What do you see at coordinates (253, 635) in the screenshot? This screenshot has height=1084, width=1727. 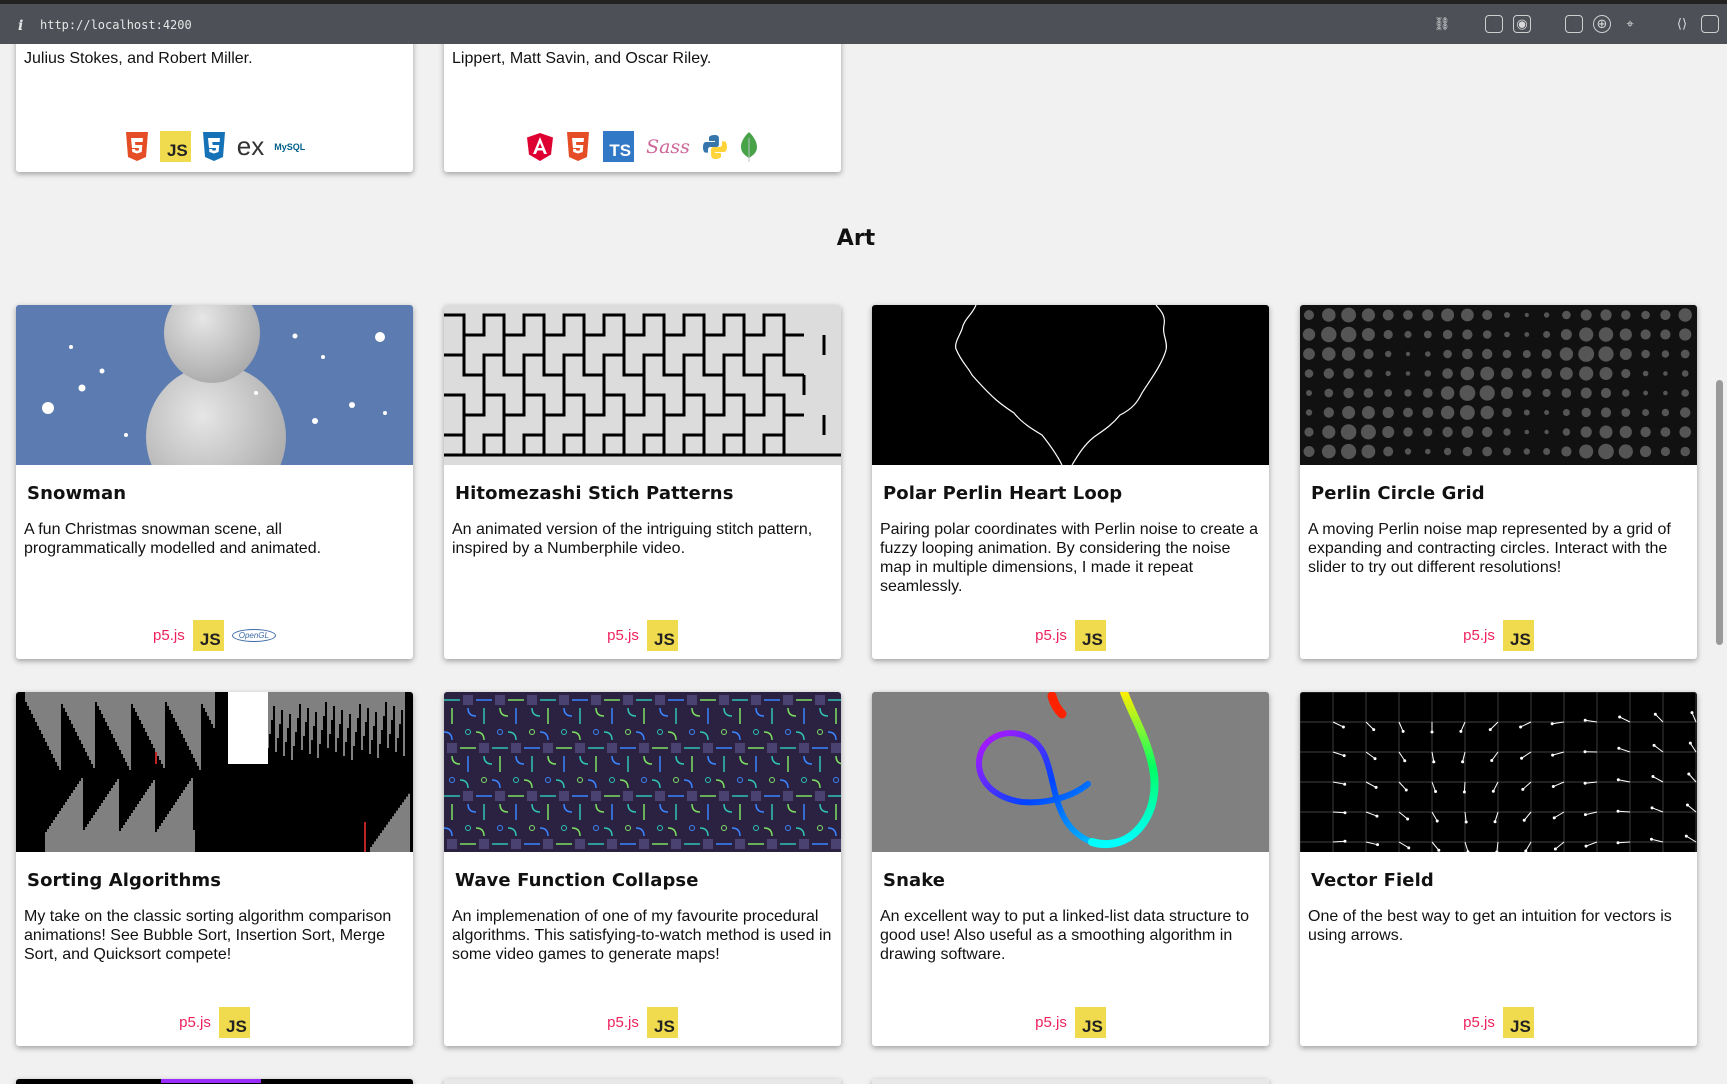 I see `opengl-icon: OpenGL` at bounding box center [253, 635].